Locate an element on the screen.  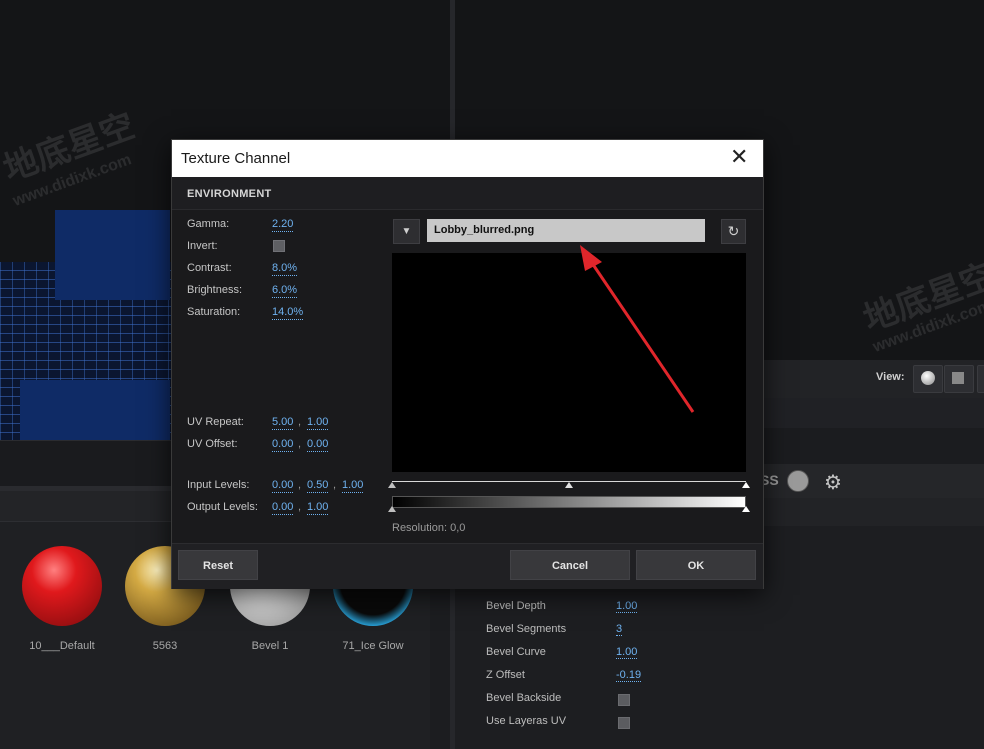
uv-offset-label: UV Offset: is located at coordinates (212, 444).